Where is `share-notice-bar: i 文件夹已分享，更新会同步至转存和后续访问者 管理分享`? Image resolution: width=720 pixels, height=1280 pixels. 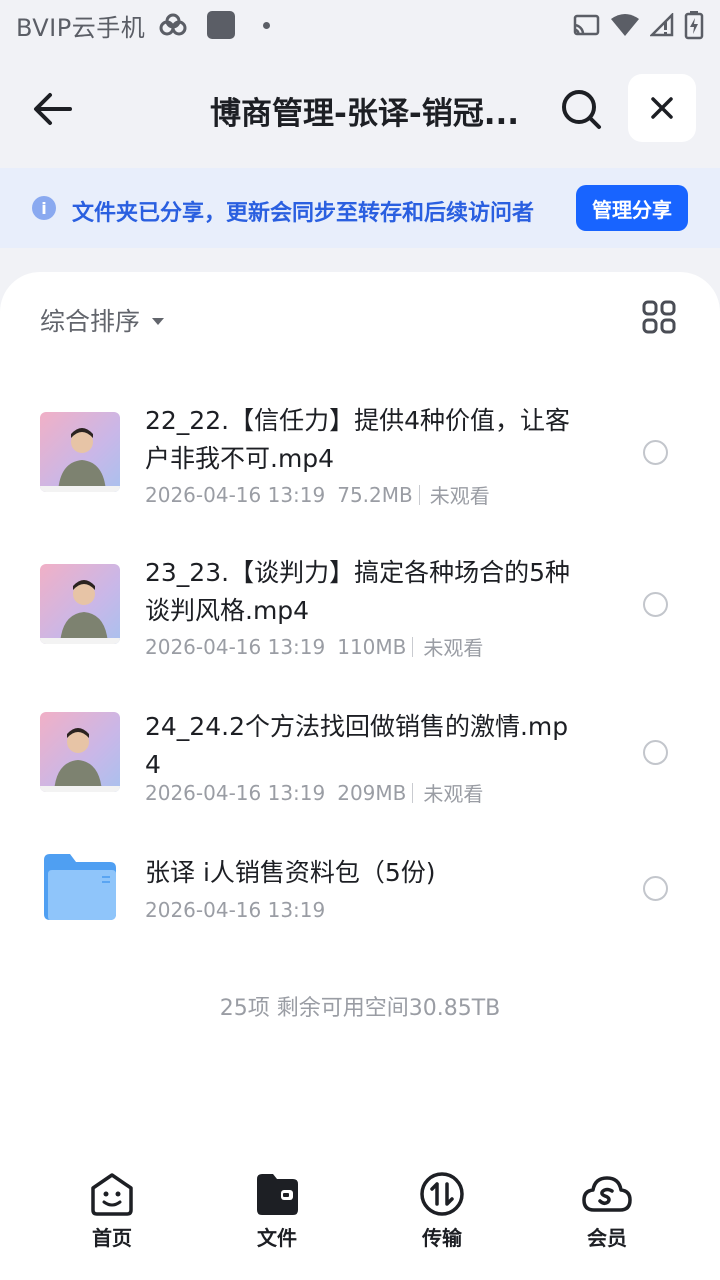
share-notice-bar: i 文件夹已分享，更新会同步至转存和后续访问者 管理分享 is located at coordinates (360, 208).